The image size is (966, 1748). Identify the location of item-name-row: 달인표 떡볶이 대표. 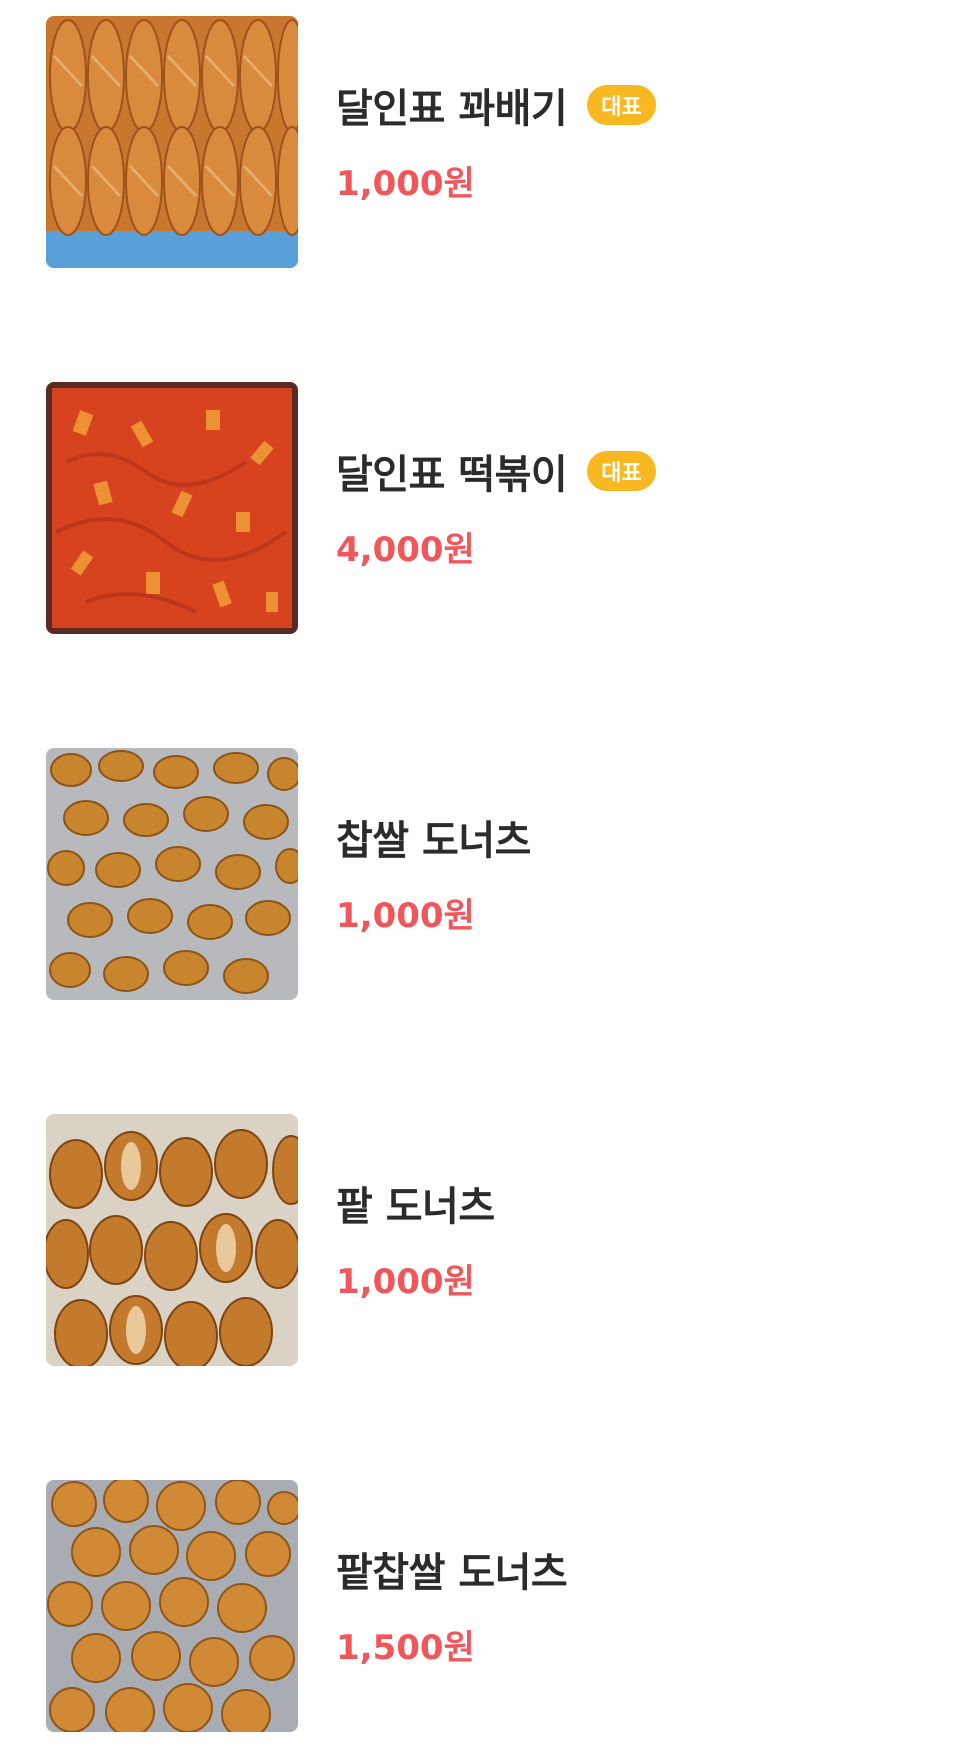
(496, 472).